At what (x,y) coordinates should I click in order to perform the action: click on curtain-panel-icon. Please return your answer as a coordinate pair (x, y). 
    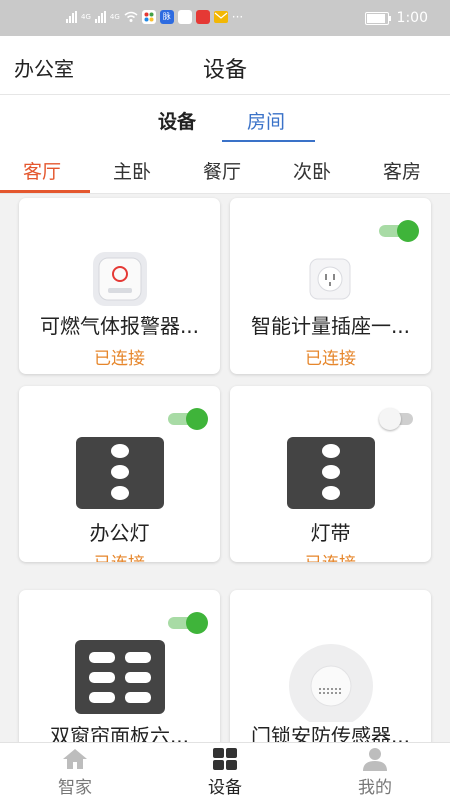
    Looking at the image, I should click on (120, 677).